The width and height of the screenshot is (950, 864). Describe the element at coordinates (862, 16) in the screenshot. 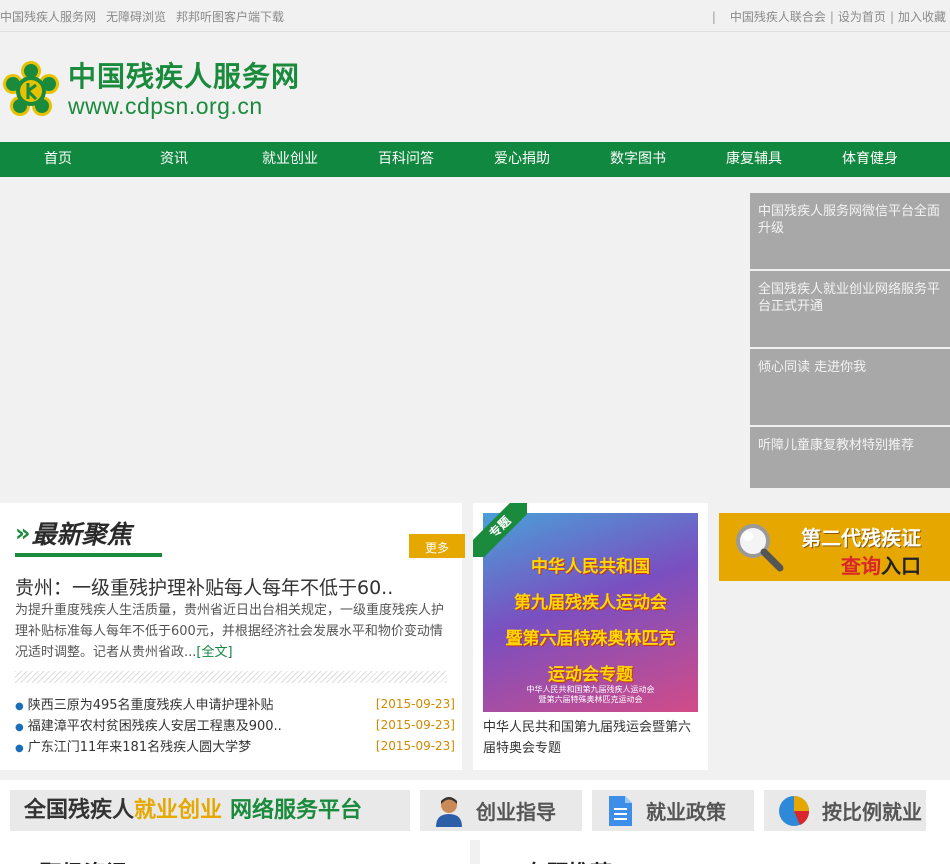

I see `top-link-set-homepage: 设为首页` at that location.